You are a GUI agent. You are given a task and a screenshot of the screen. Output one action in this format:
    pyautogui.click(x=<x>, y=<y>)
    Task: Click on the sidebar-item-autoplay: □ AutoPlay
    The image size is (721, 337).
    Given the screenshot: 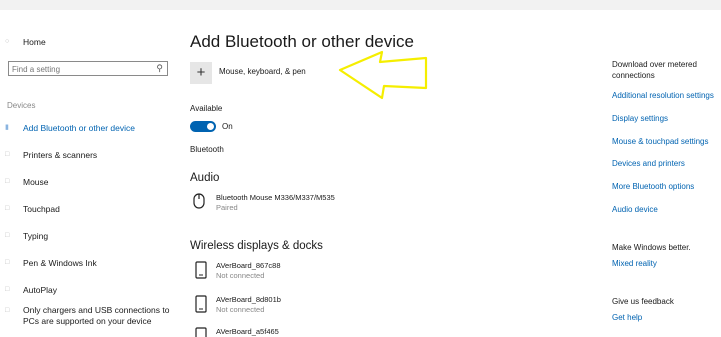 What is the action you would take?
    pyautogui.click(x=89, y=290)
    